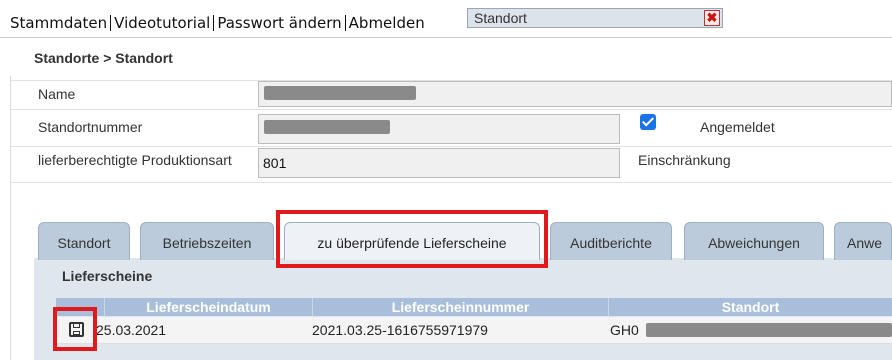 The height and width of the screenshot is (360, 892). Describe the element at coordinates (162, 23) in the screenshot. I see `nav-videotutorial: Videotutorial` at that location.